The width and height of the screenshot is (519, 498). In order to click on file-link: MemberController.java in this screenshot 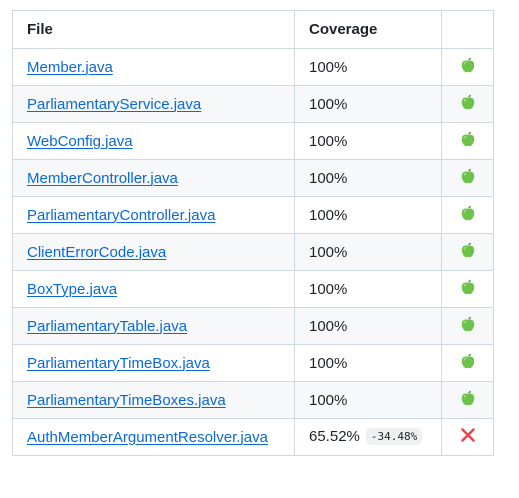, I will do `click(102, 178)`.